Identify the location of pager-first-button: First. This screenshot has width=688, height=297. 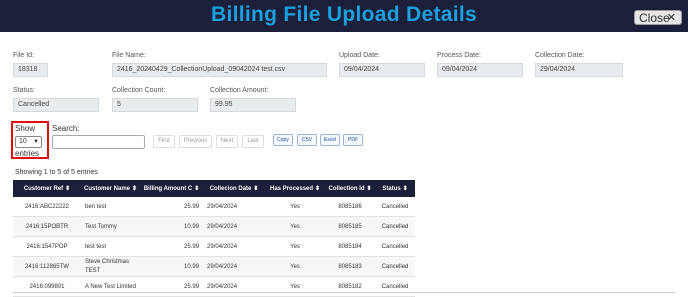
(164, 141).